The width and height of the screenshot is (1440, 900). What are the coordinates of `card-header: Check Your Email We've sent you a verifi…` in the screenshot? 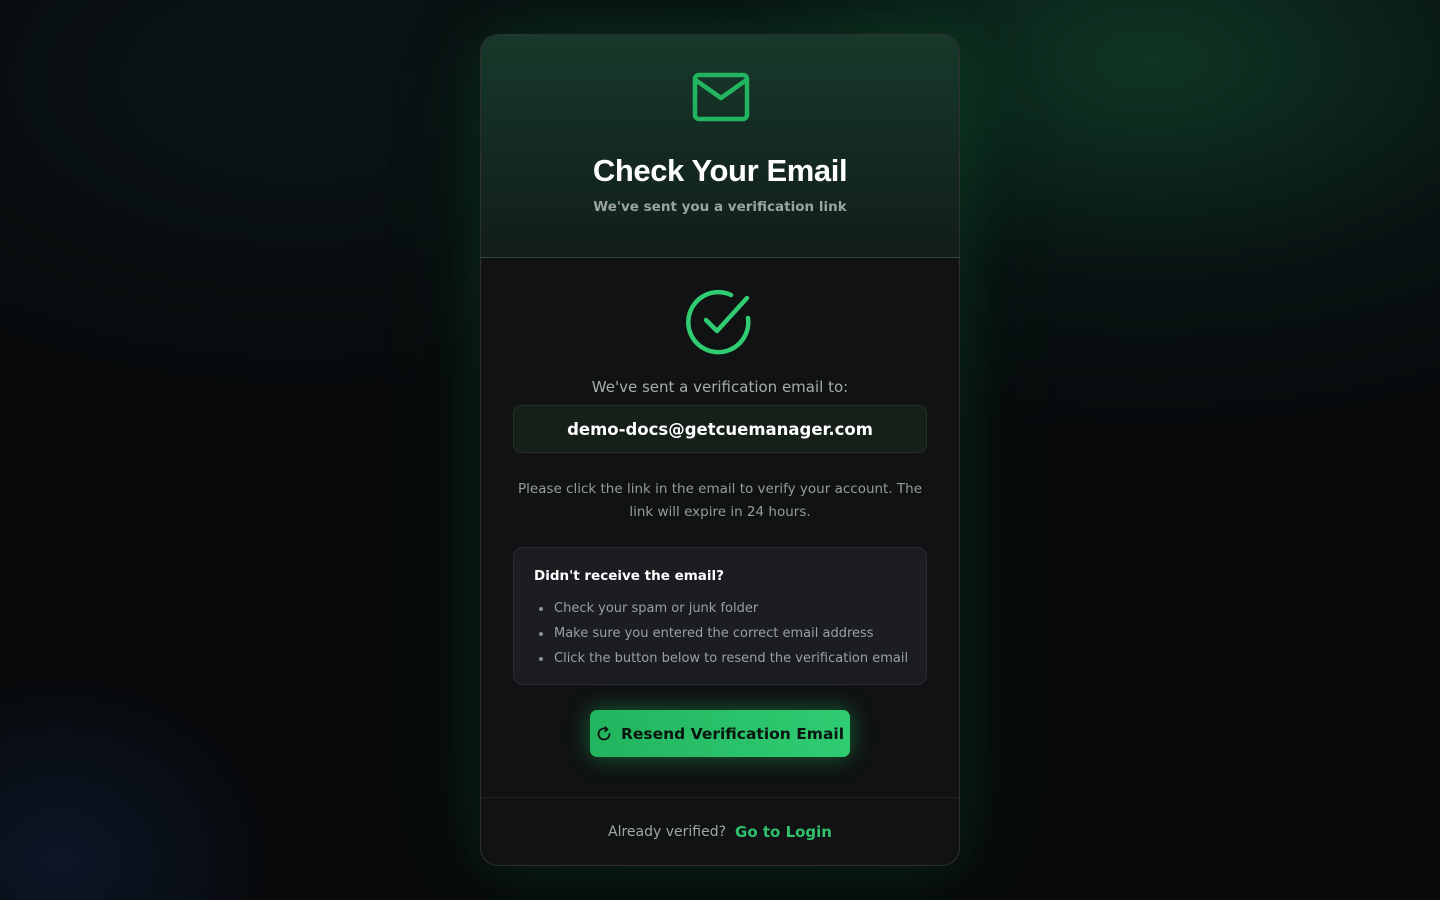 It's located at (720, 146).